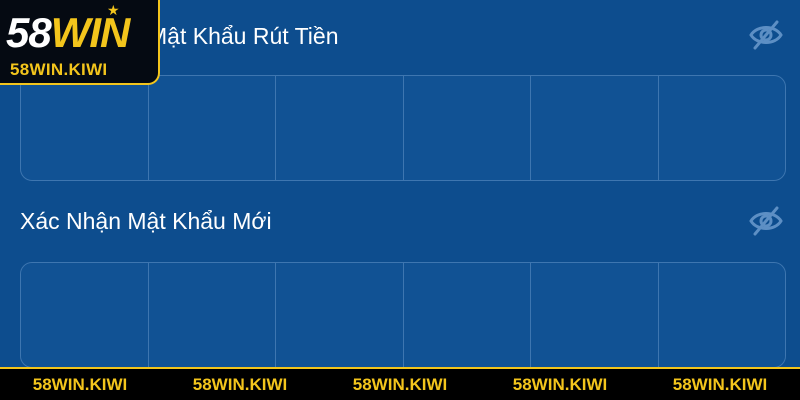 The image size is (800, 400). What do you see at coordinates (80, 42) in the screenshot?
I see `brand-logo: 58WIN ★ 58WIN.KIWI` at bounding box center [80, 42].